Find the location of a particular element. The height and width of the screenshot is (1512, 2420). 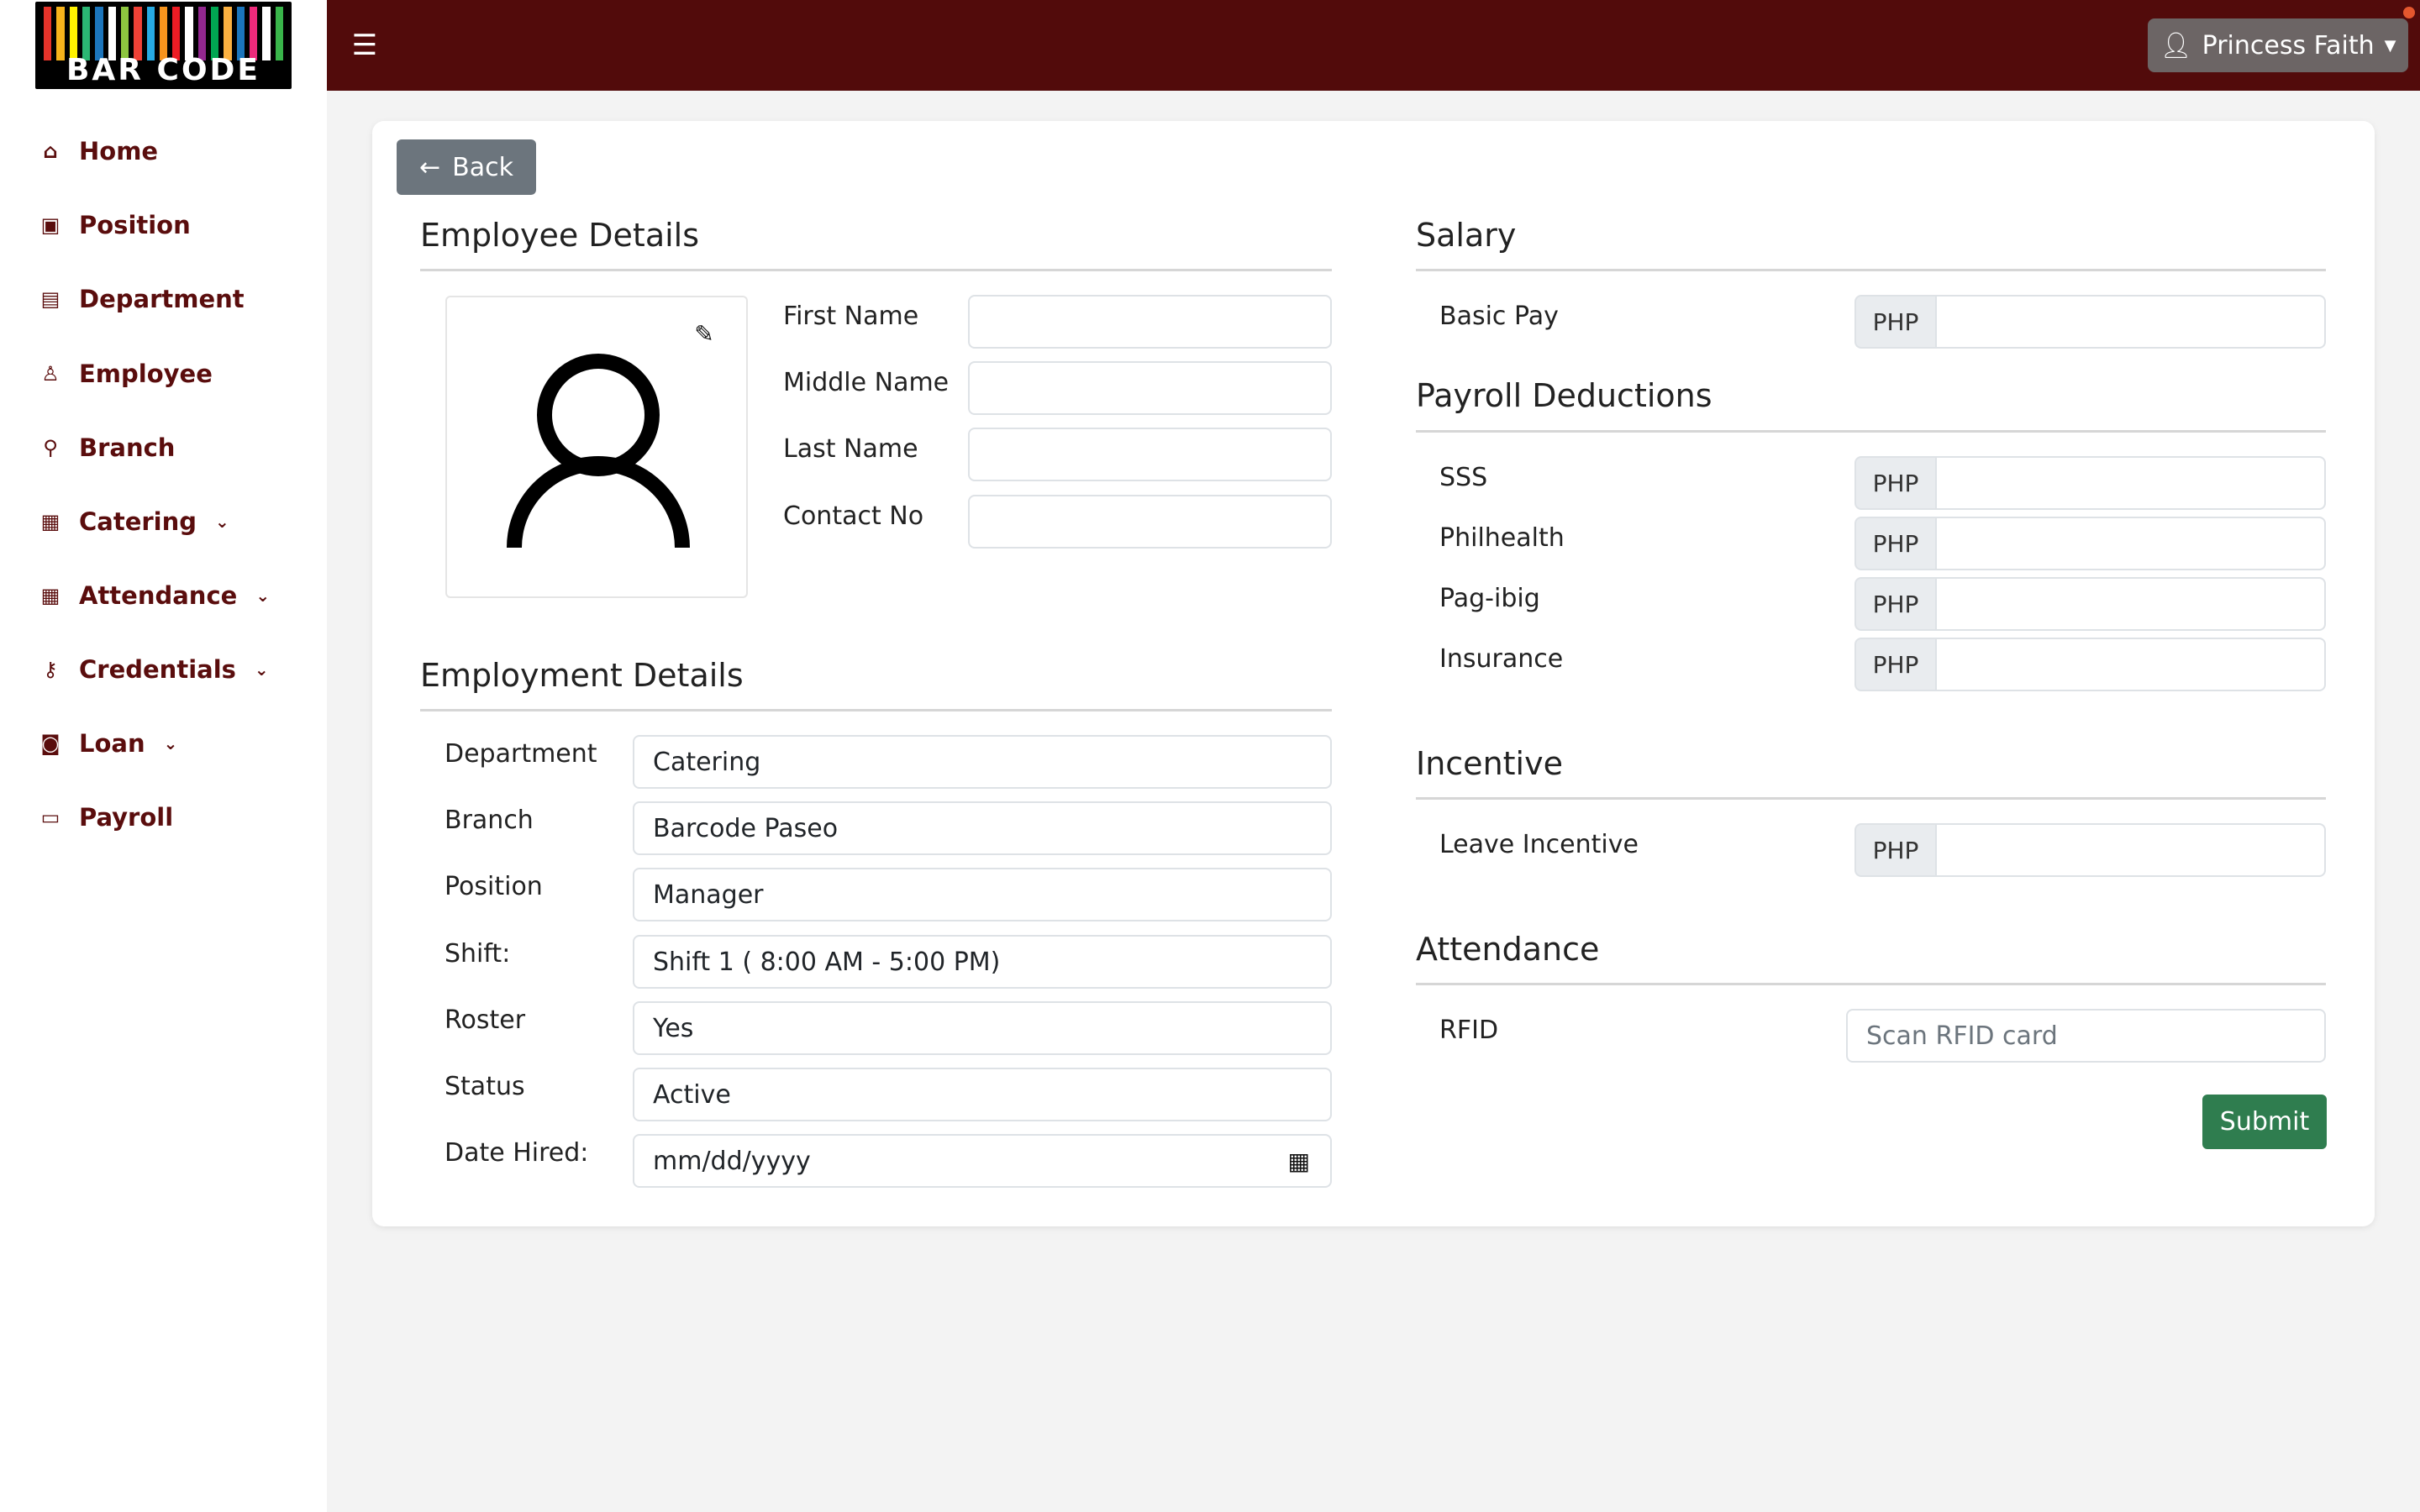

basic-pay-label: Basic Pay is located at coordinates (1499, 316).